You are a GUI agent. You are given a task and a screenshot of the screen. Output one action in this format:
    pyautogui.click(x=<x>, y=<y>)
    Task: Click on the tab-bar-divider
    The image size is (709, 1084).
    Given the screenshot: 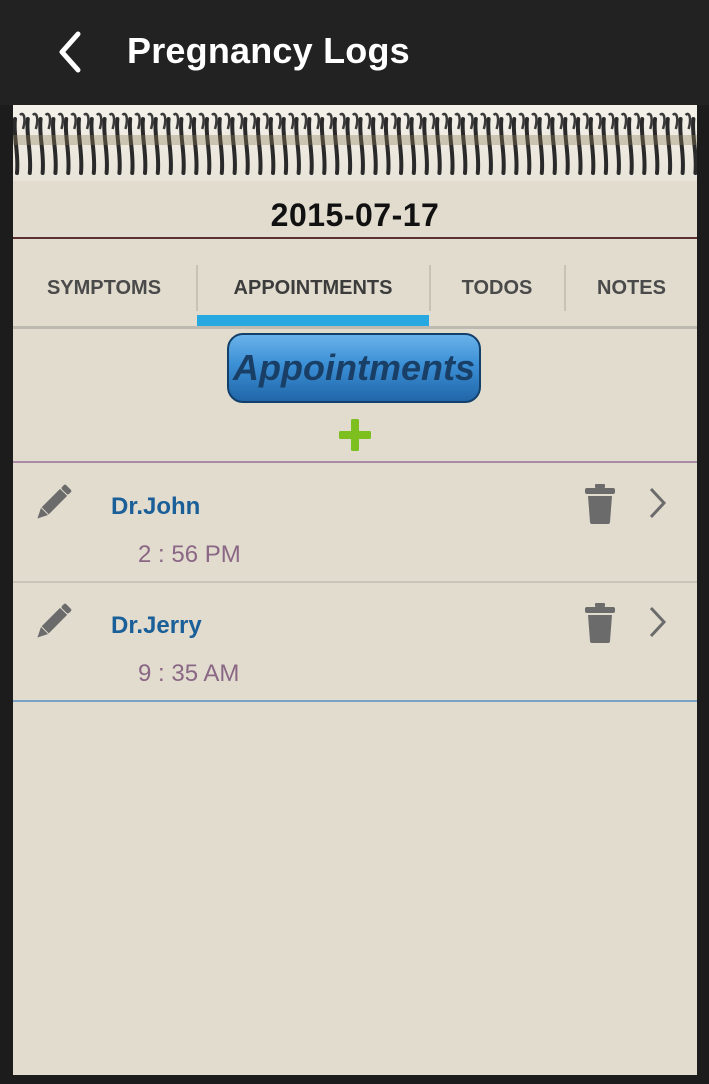 What is the action you would take?
    pyautogui.click(x=355, y=327)
    